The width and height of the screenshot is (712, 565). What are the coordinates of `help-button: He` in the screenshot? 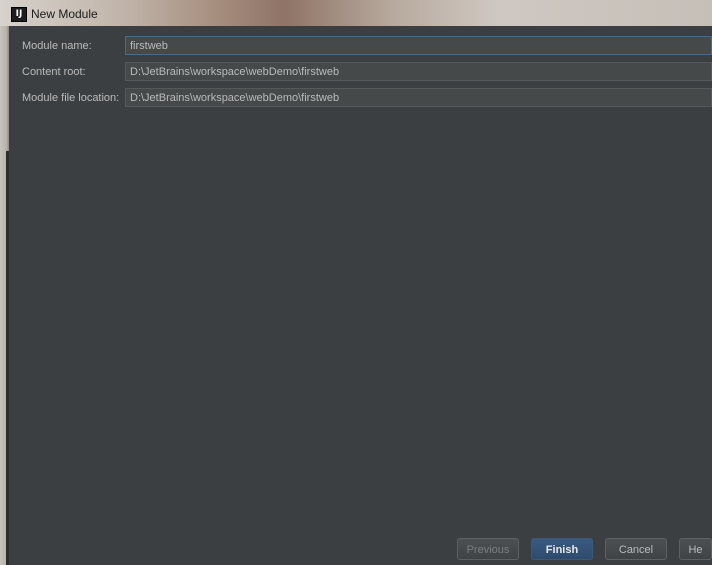 It's located at (695, 549).